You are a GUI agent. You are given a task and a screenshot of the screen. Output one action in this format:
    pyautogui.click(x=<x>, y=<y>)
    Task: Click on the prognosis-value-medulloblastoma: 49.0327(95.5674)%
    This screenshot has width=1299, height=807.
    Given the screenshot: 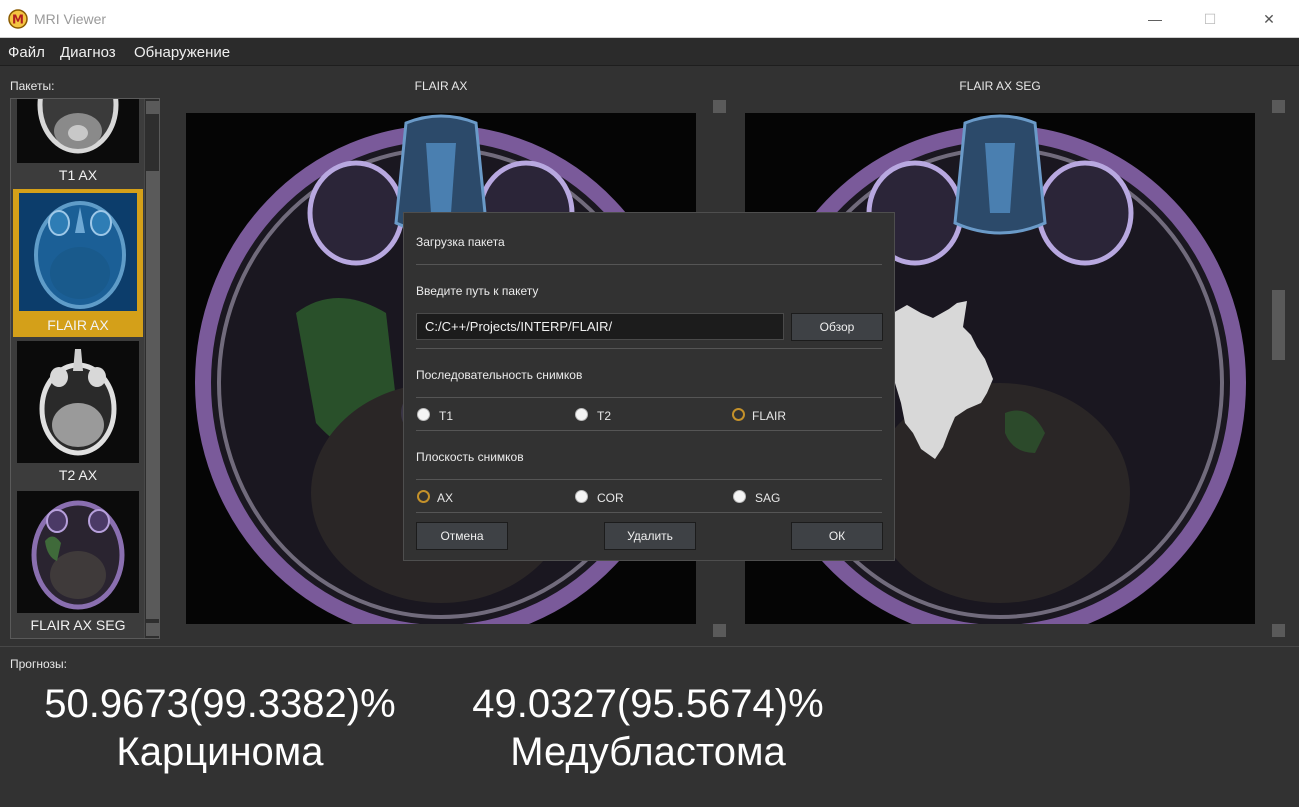 What is the action you would take?
    pyautogui.click(x=648, y=704)
    